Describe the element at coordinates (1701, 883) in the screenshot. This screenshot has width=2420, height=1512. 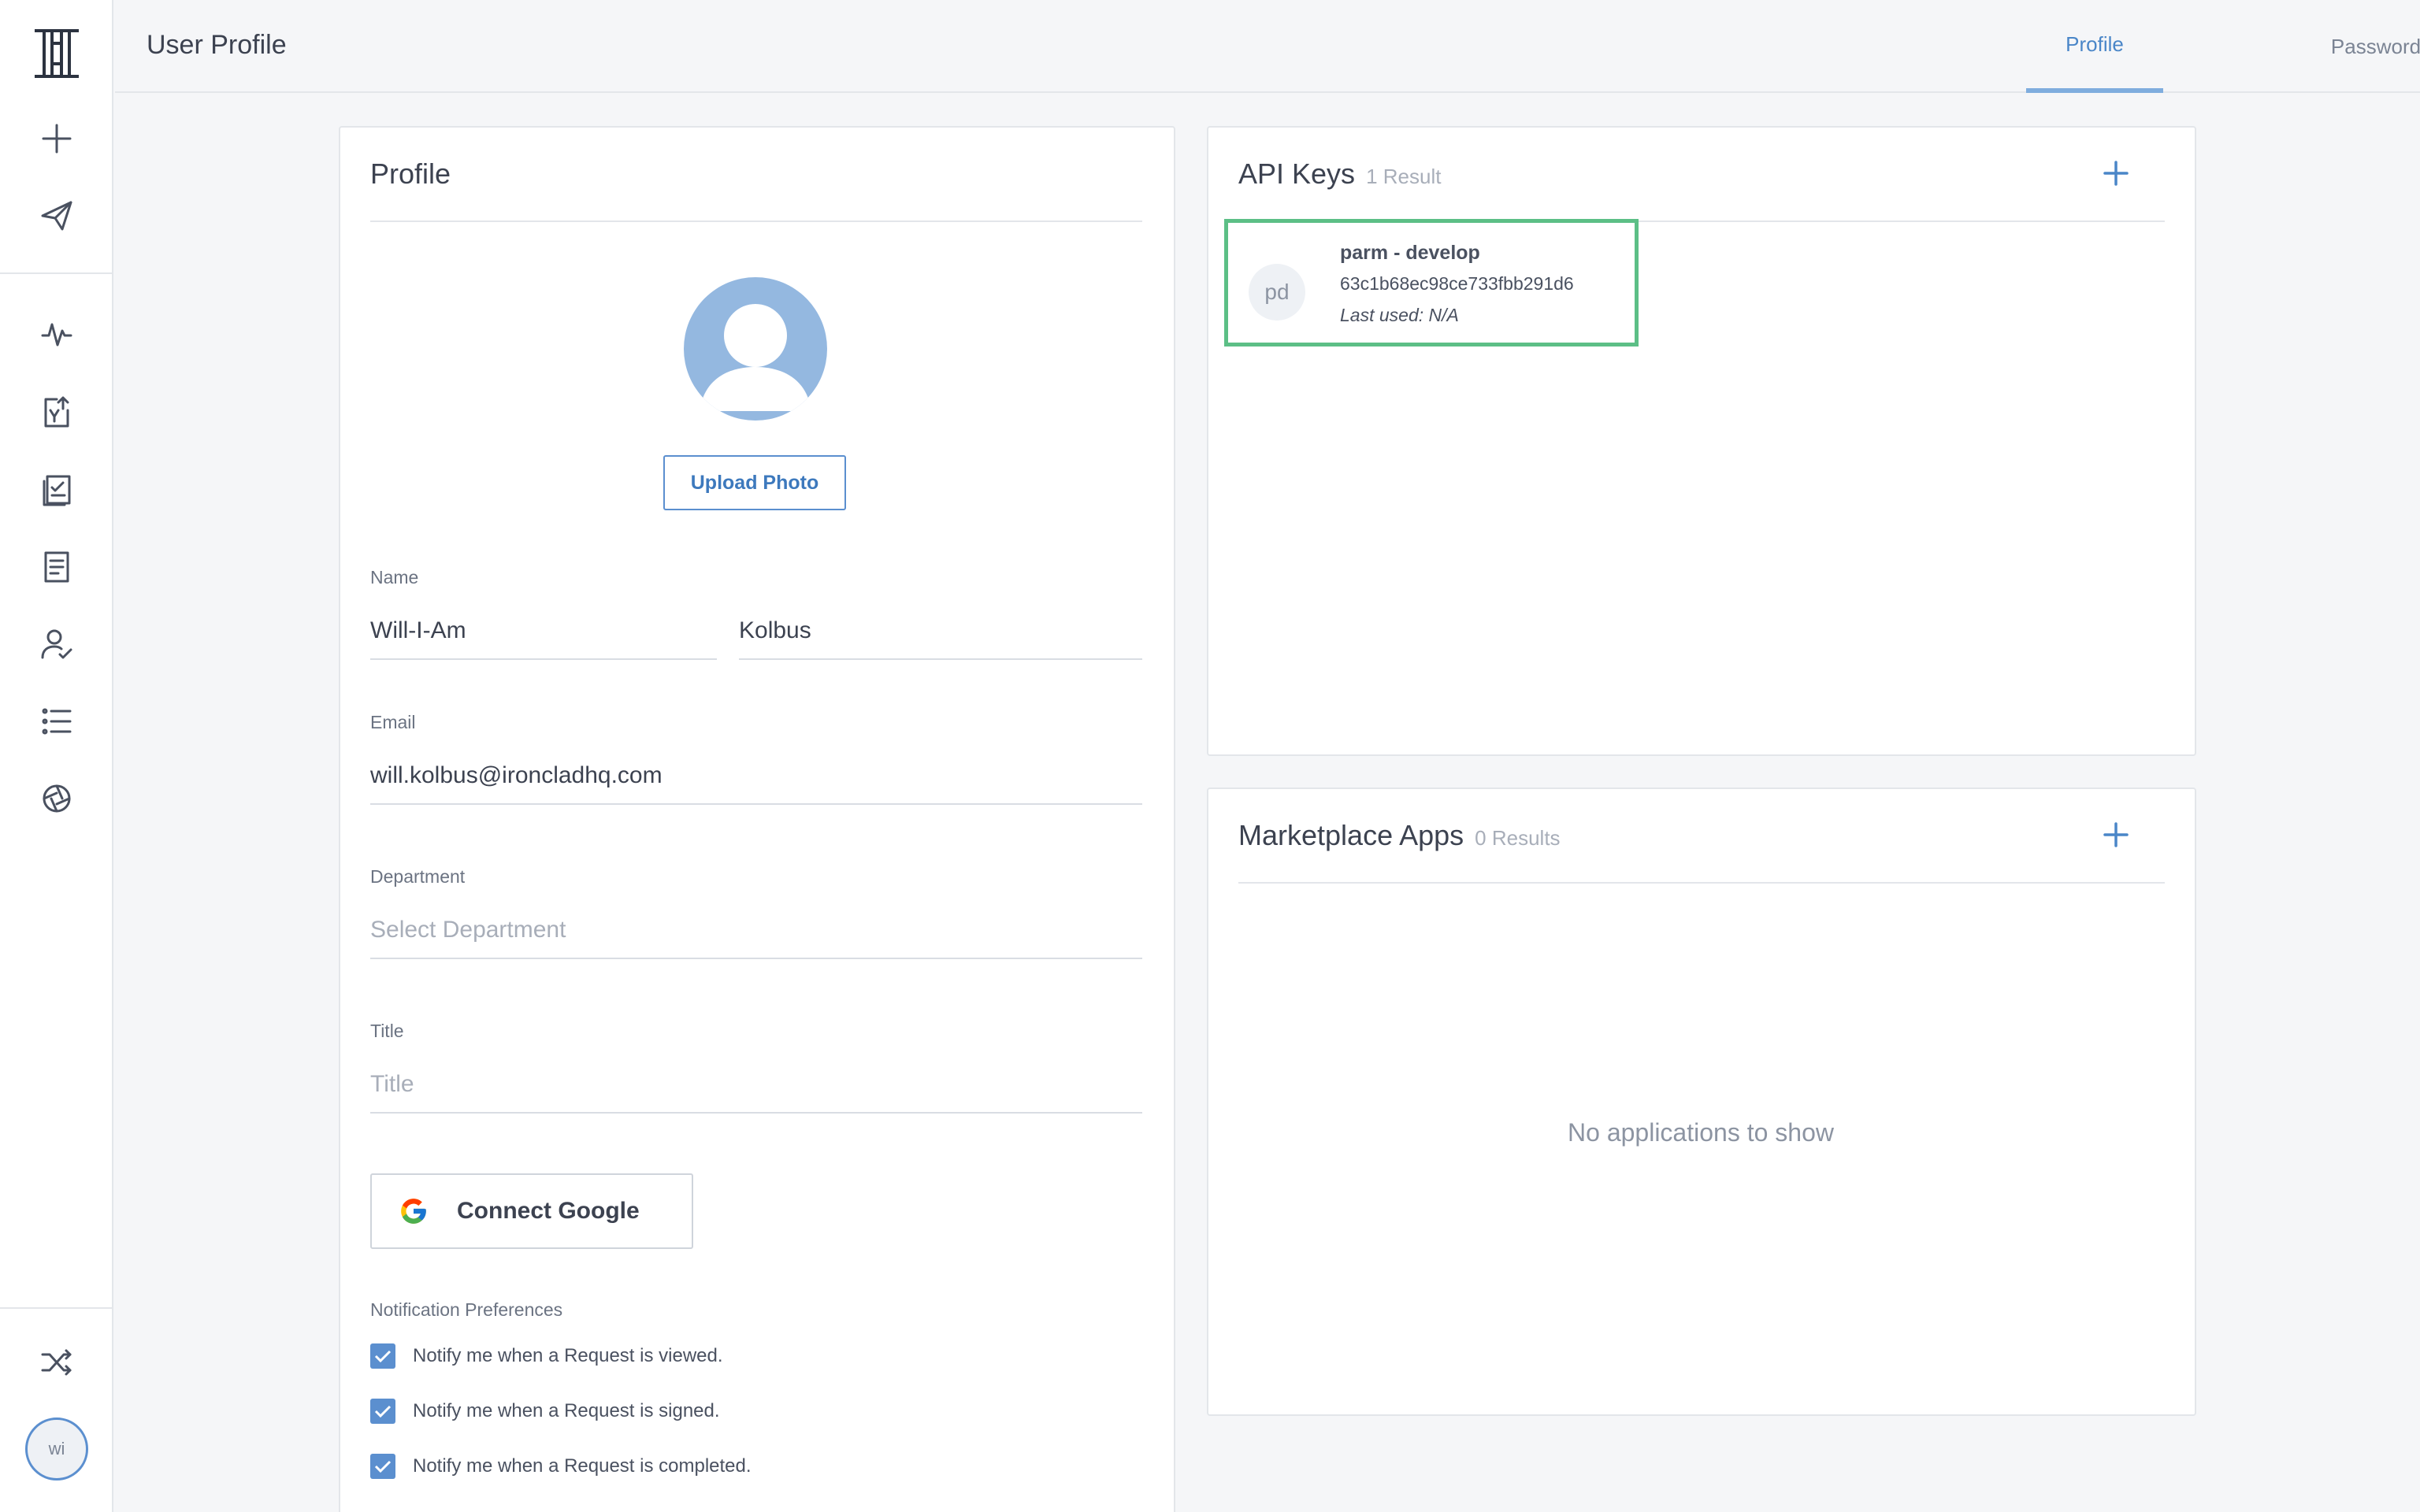
I see `marketplace-divider` at that location.